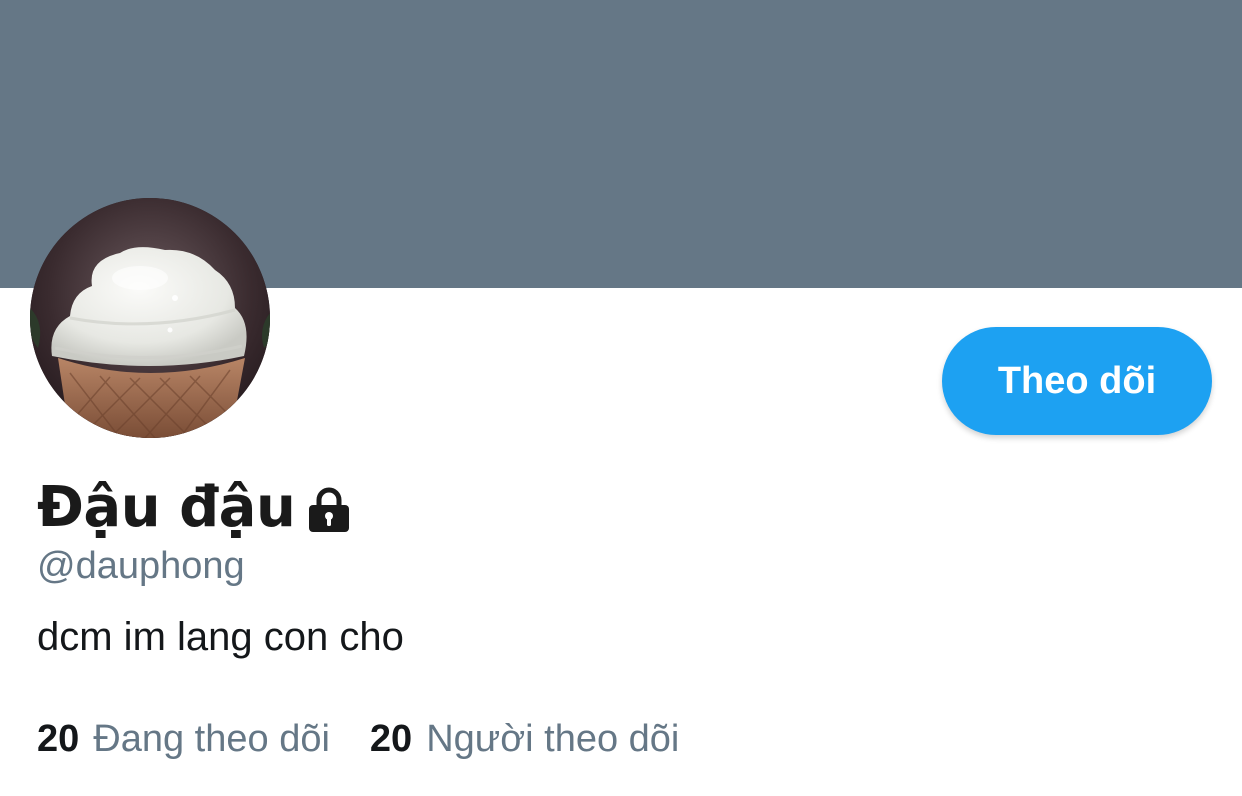  I want to click on lock-icon, so click(329, 510).